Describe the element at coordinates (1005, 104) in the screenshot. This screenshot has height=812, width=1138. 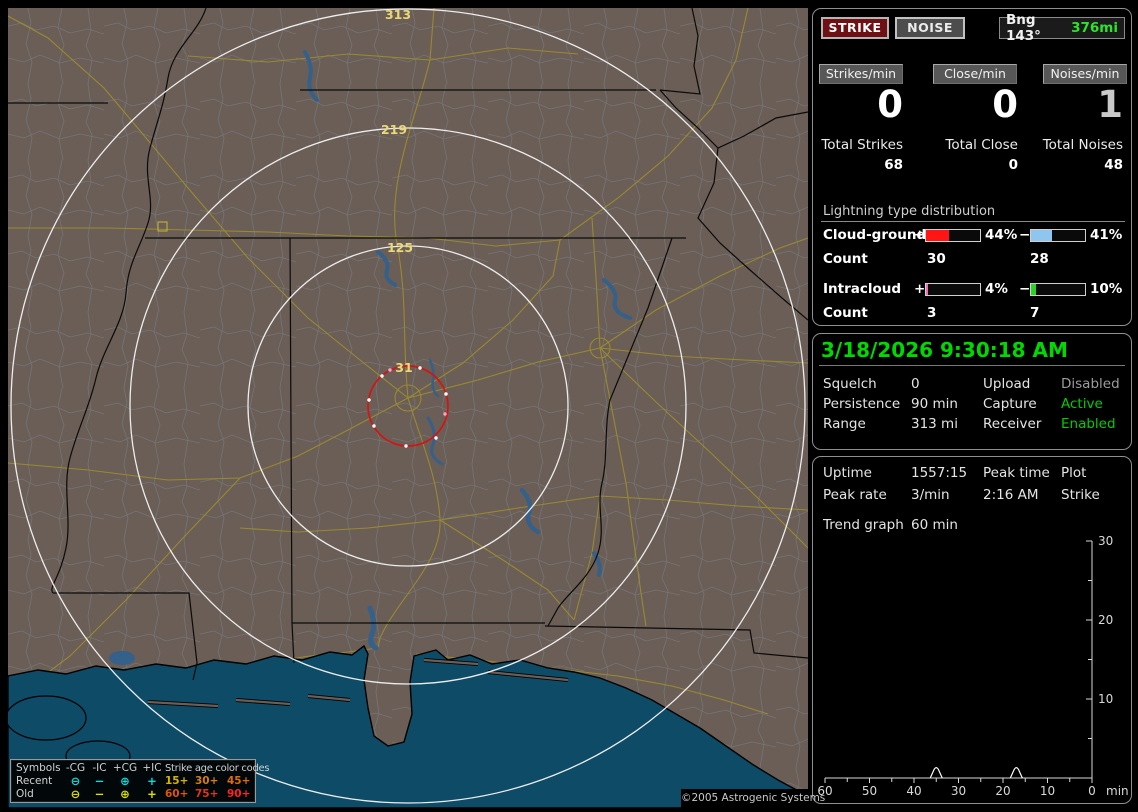
I see `close-per-min-value: 0` at that location.